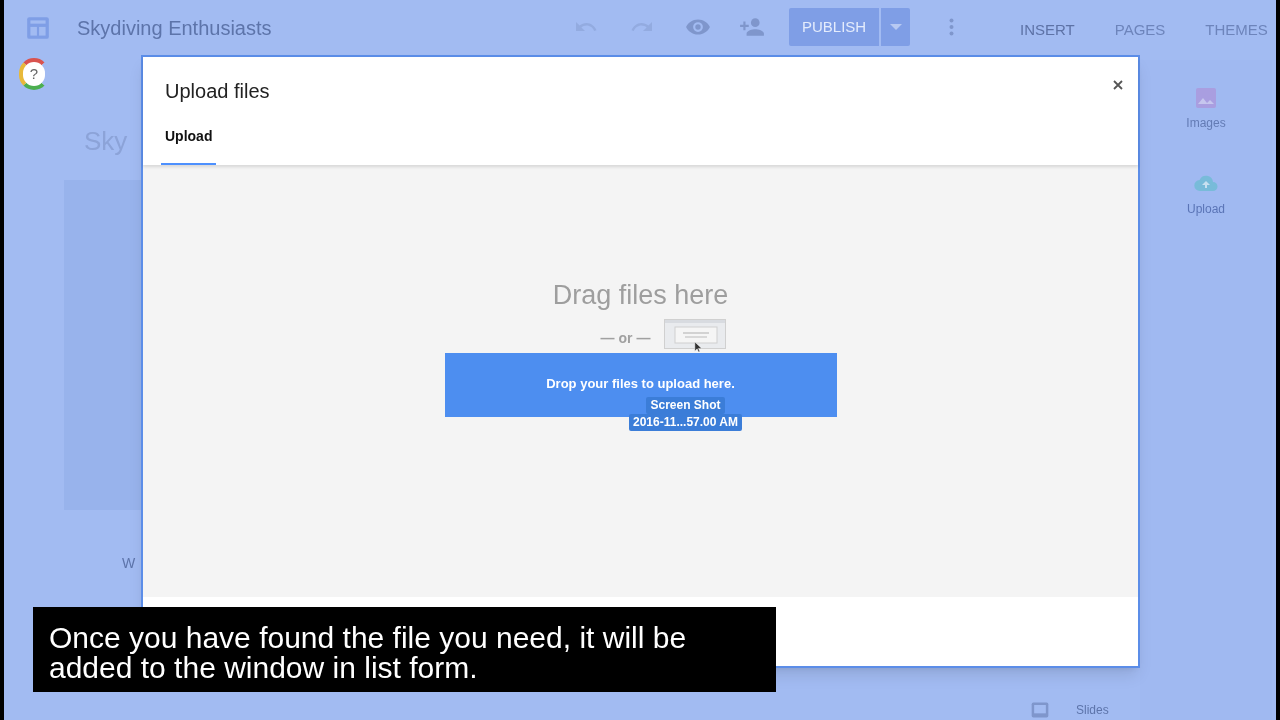 This screenshot has width=1280, height=720. Describe the element at coordinates (1047, 30) in the screenshot. I see `panel-tab: INSERT` at that location.